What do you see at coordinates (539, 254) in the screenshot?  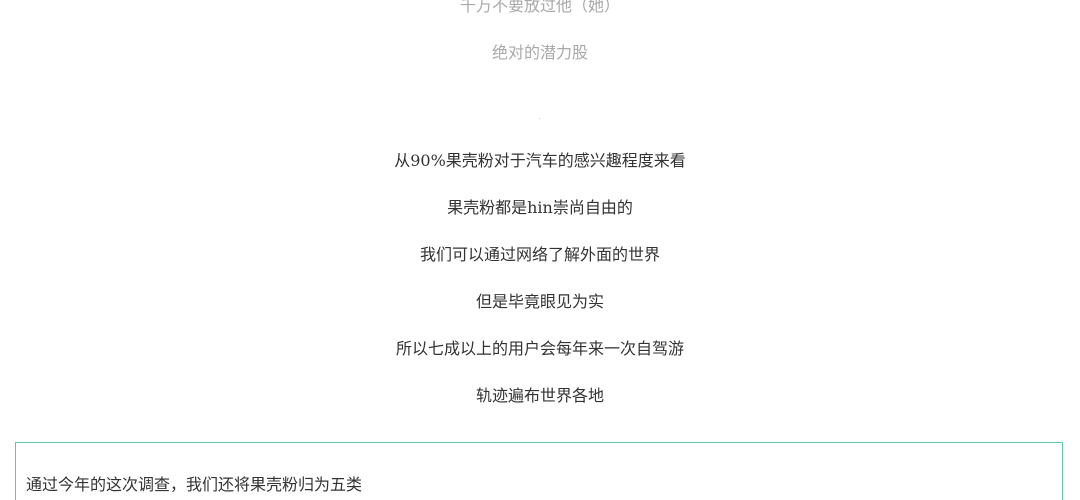 I see `paragraph-line-3: 我们可以通过网络了解外面的世界` at bounding box center [539, 254].